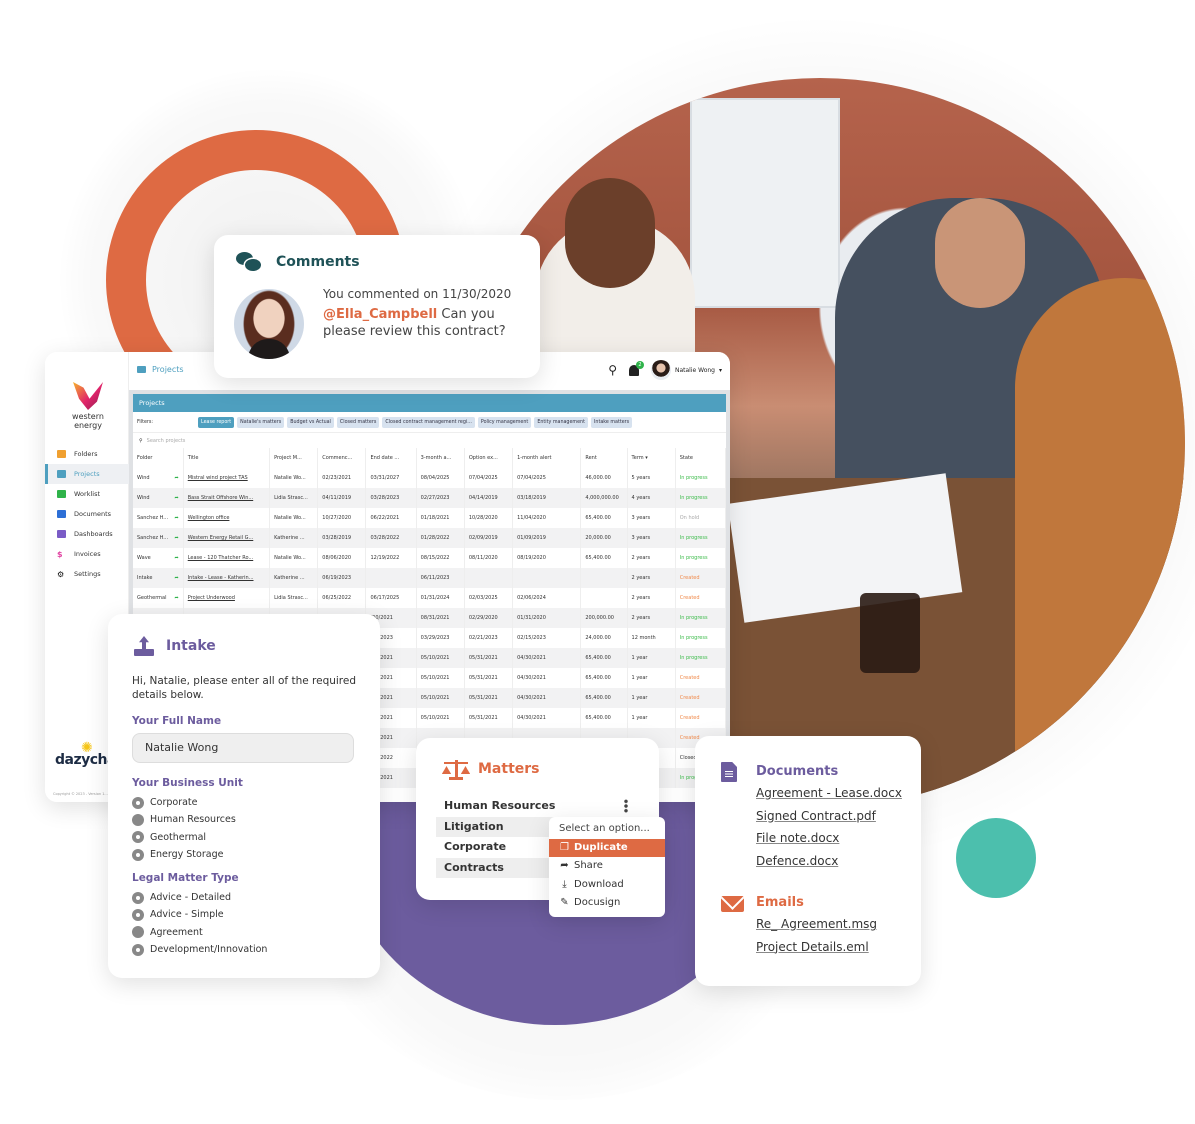 Image resolution: width=1195 pixels, height=1124 pixels. Describe the element at coordinates (87, 534) in the screenshot. I see `sidebar-item-dashboards: Dashboards` at that location.